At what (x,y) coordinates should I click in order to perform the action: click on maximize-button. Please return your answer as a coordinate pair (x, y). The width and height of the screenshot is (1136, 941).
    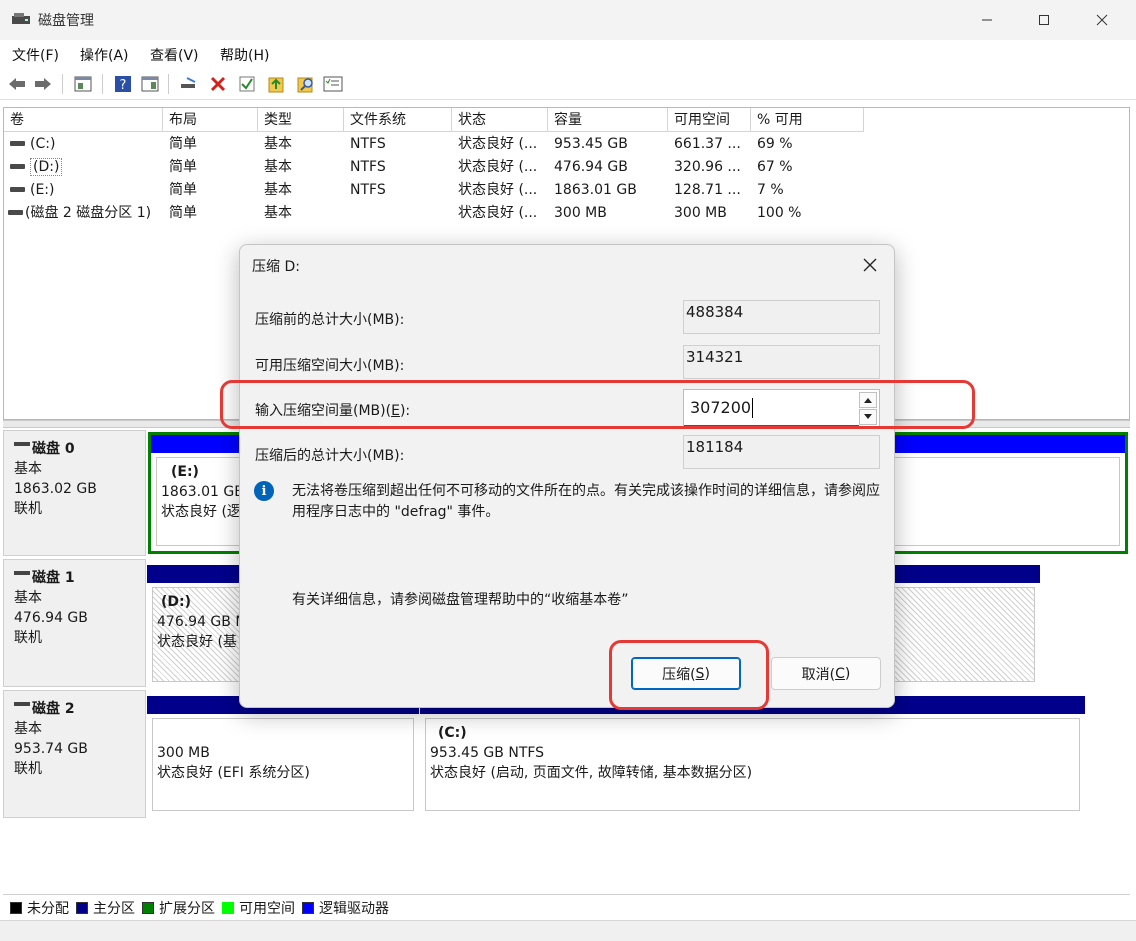
    Looking at the image, I should click on (1044, 20).